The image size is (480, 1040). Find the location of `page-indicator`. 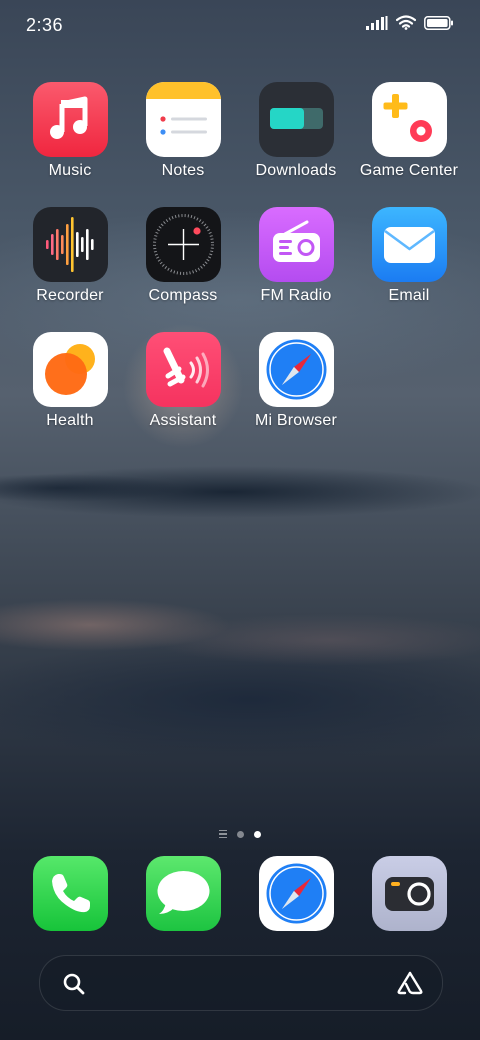

page-indicator is located at coordinates (240, 834).